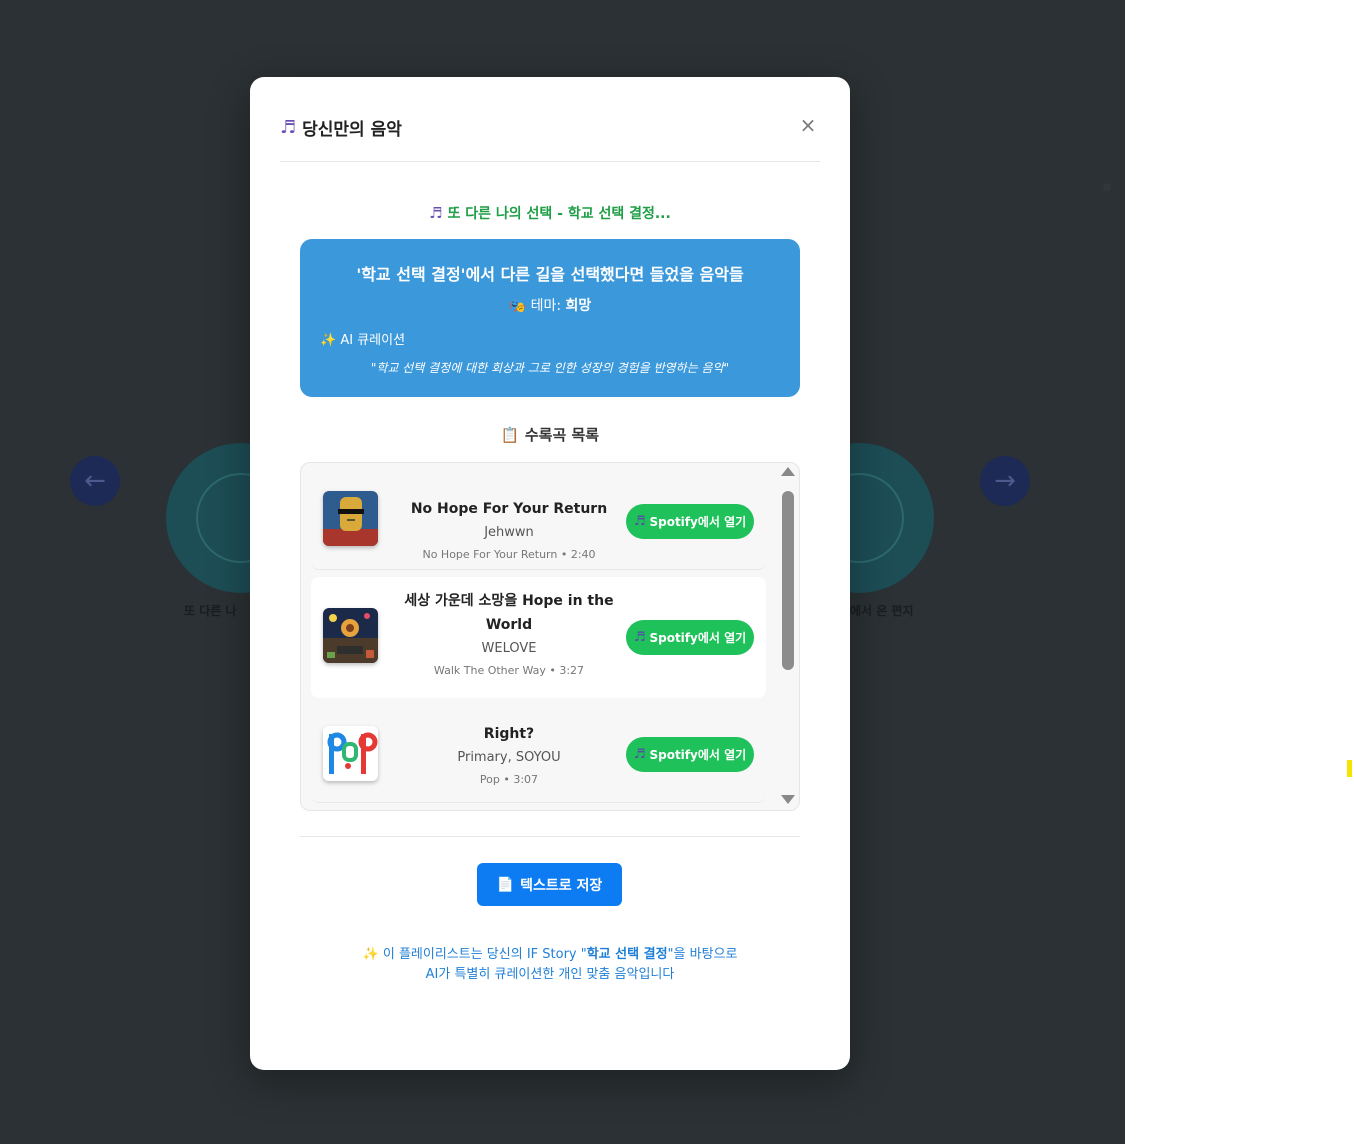 This screenshot has height=1144, width=1354. I want to click on playlist-theme: 🎭 테마: 희망, so click(550, 305).